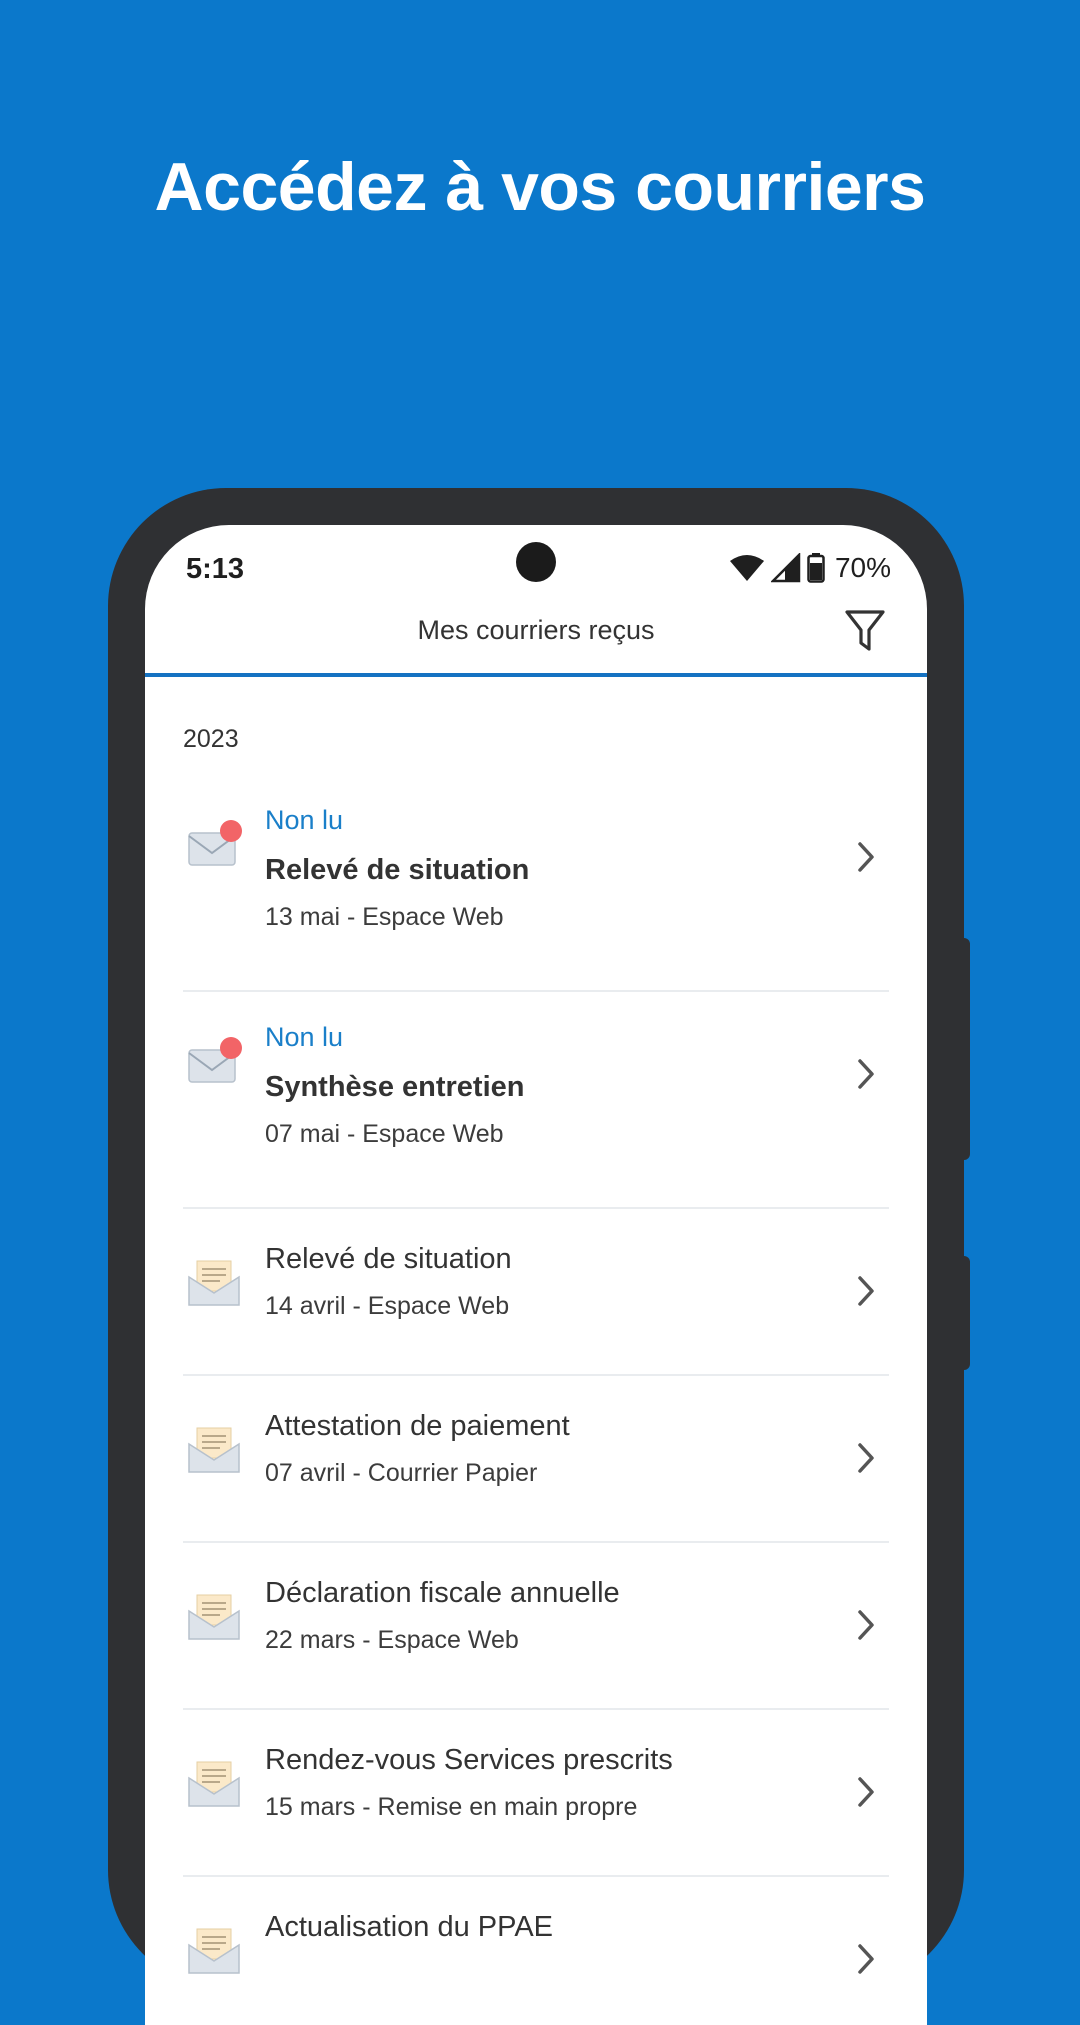 The width and height of the screenshot is (1080, 2025). I want to click on letter-meta: 14 avril - Espace Web, so click(387, 1306).